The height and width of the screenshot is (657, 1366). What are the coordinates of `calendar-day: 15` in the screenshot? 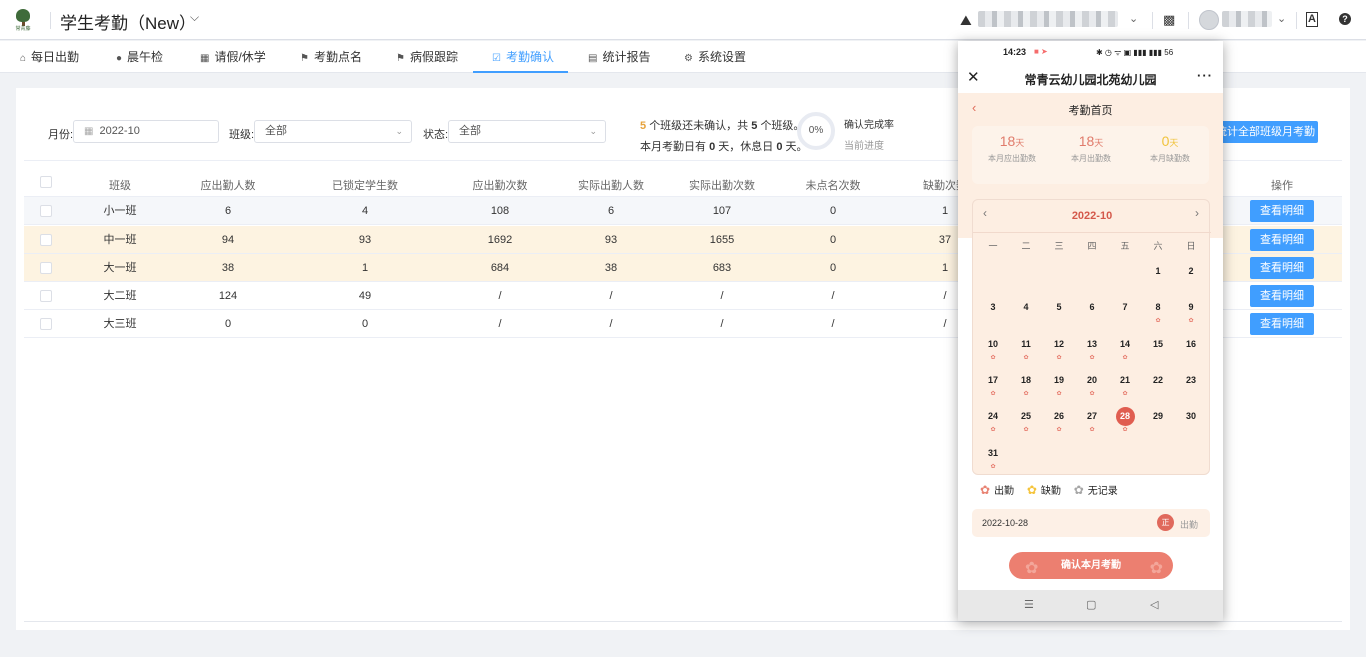 It's located at (1158, 350).